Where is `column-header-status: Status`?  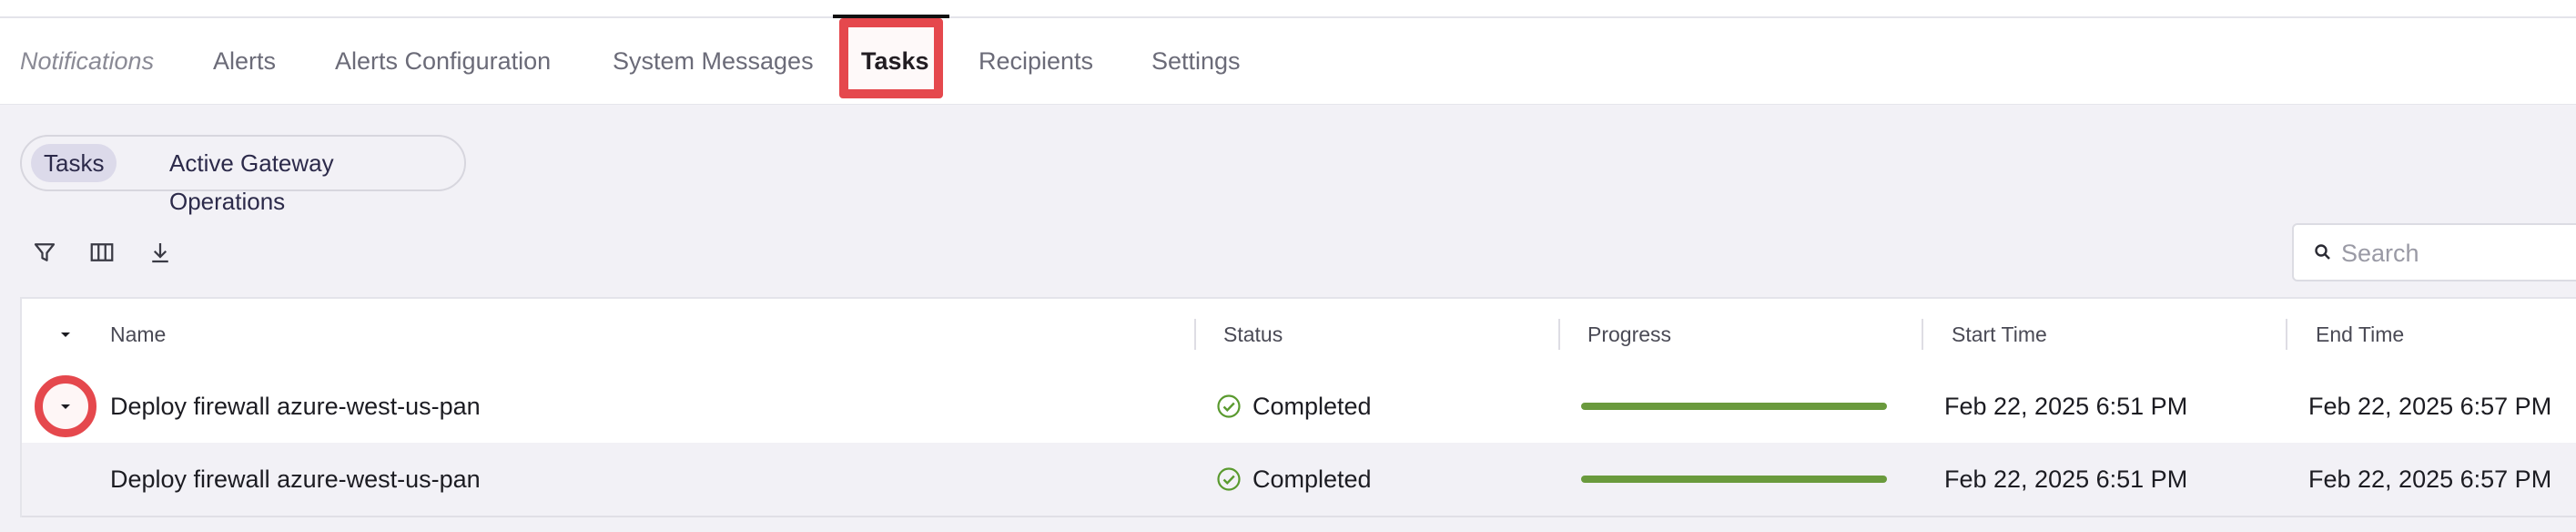 column-header-status: Status is located at coordinates (1253, 334).